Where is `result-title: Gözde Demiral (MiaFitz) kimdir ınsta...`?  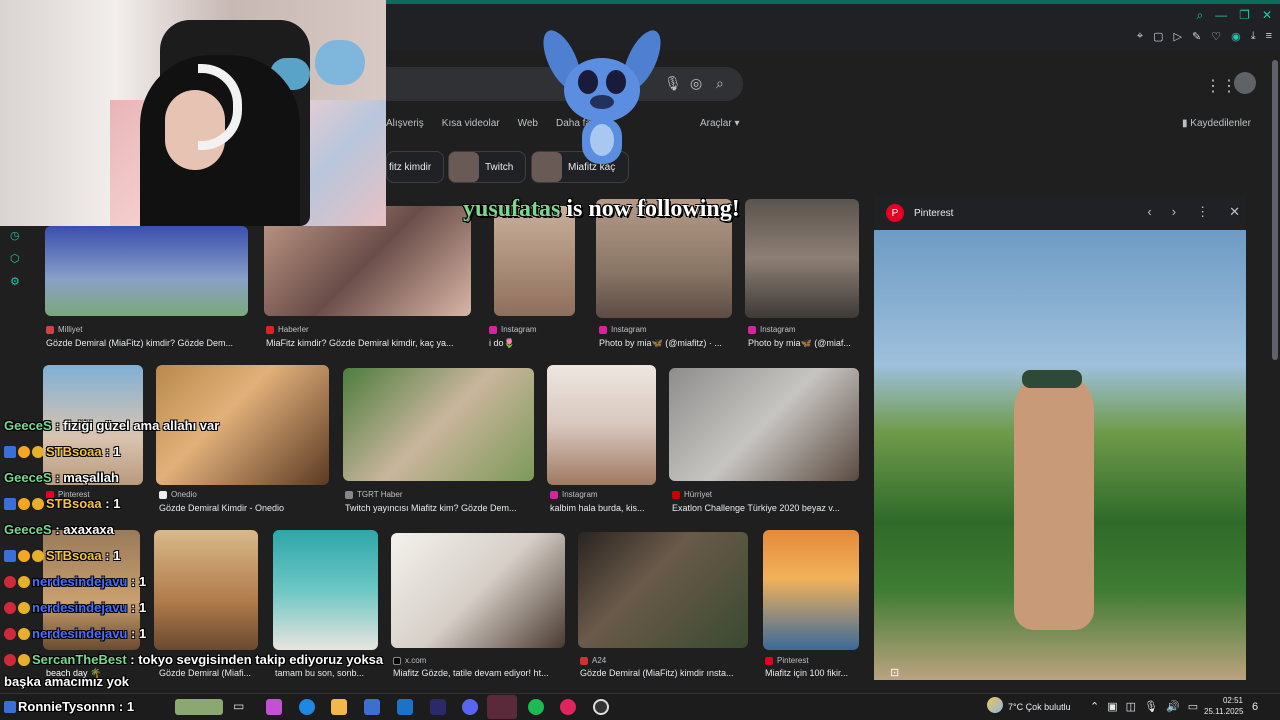 result-title: Gözde Demiral (MiaFitz) kimdir ınsta... is located at coordinates (664, 673).